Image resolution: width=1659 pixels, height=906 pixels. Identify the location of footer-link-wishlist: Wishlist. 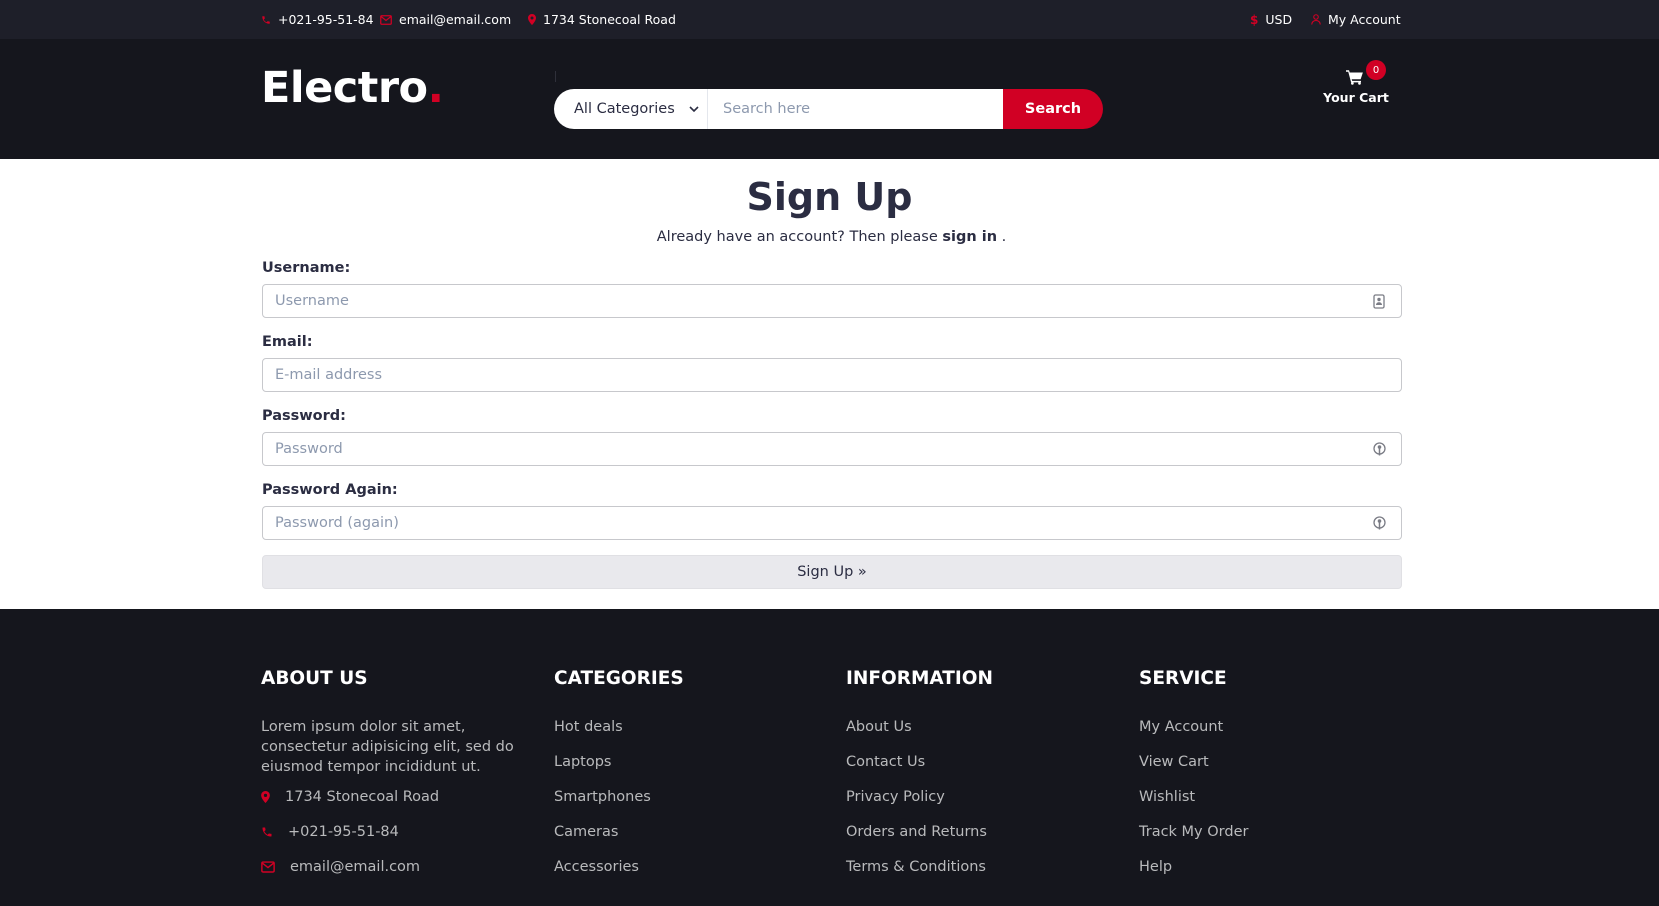
(1167, 797).